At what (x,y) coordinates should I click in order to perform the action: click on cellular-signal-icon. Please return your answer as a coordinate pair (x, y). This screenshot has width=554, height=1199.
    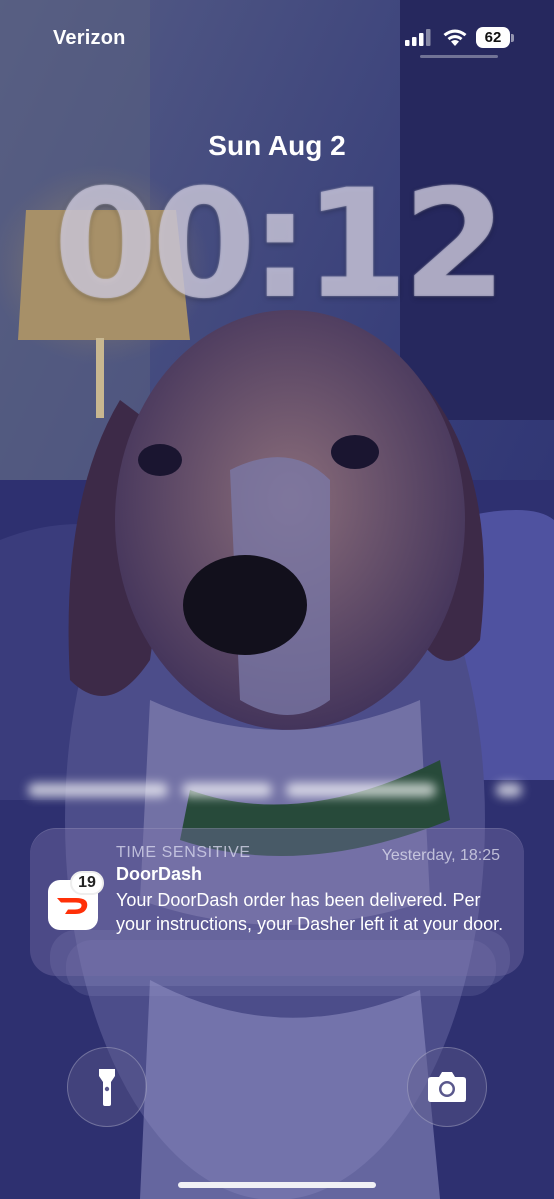
    Looking at the image, I should click on (418, 37).